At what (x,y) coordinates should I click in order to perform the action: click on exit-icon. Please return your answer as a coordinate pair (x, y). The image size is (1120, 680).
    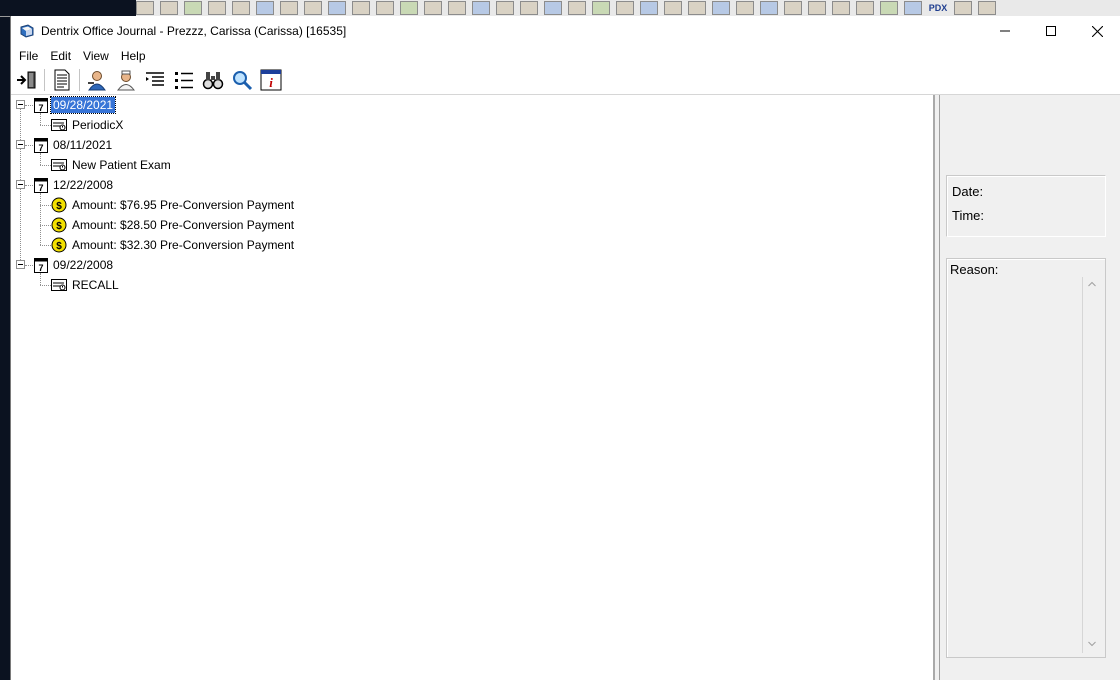
    Looking at the image, I should click on (26, 80).